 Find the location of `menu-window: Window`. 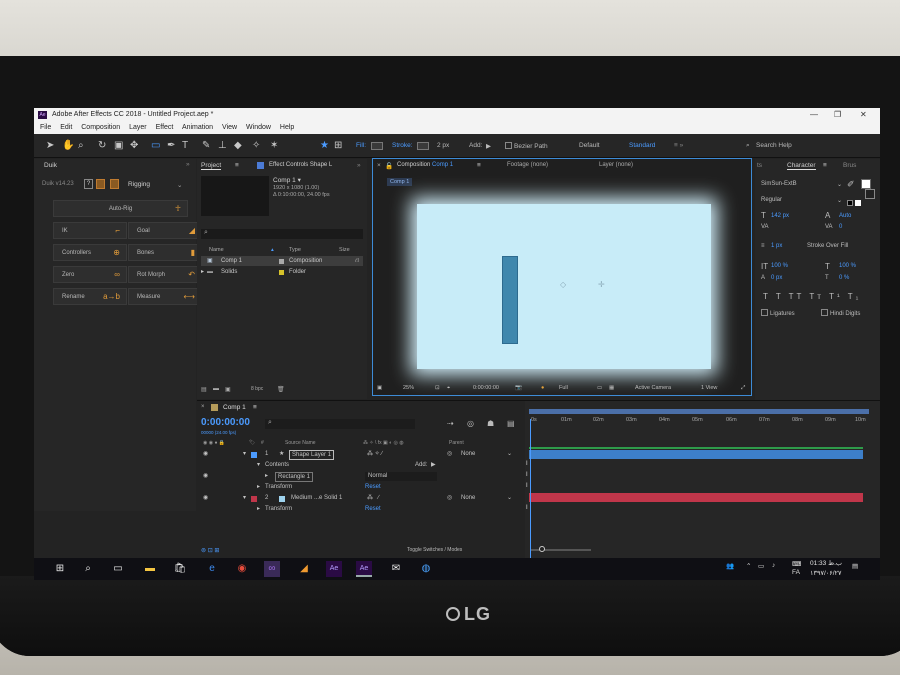

menu-window: Window is located at coordinates (258, 127).